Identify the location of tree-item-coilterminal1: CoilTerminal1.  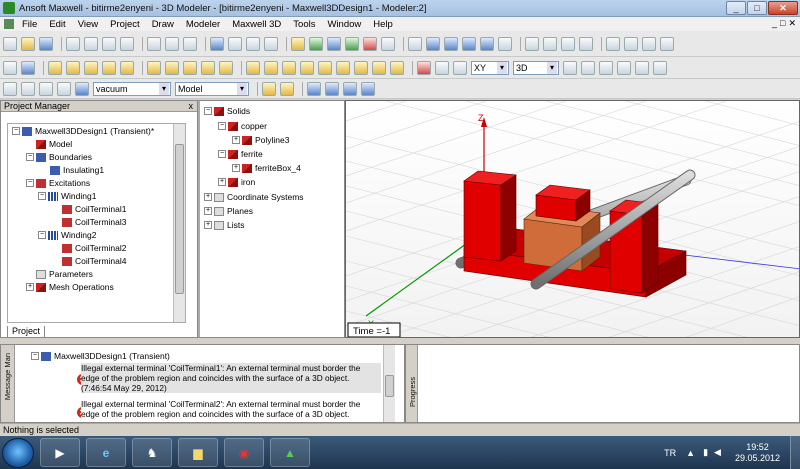
(94, 209).